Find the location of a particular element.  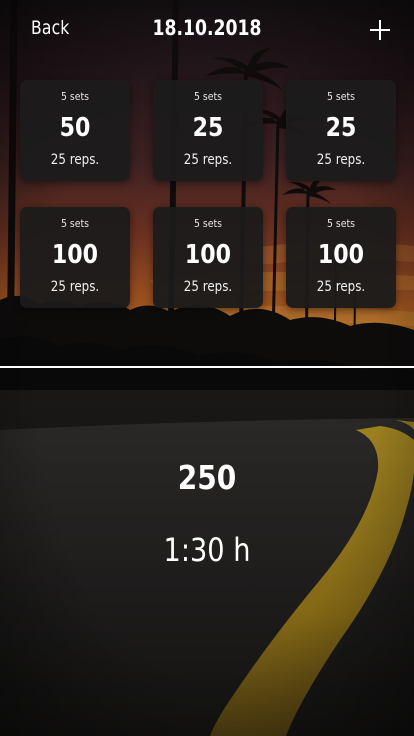

workout-duration: 1:30 h is located at coordinates (207, 550).